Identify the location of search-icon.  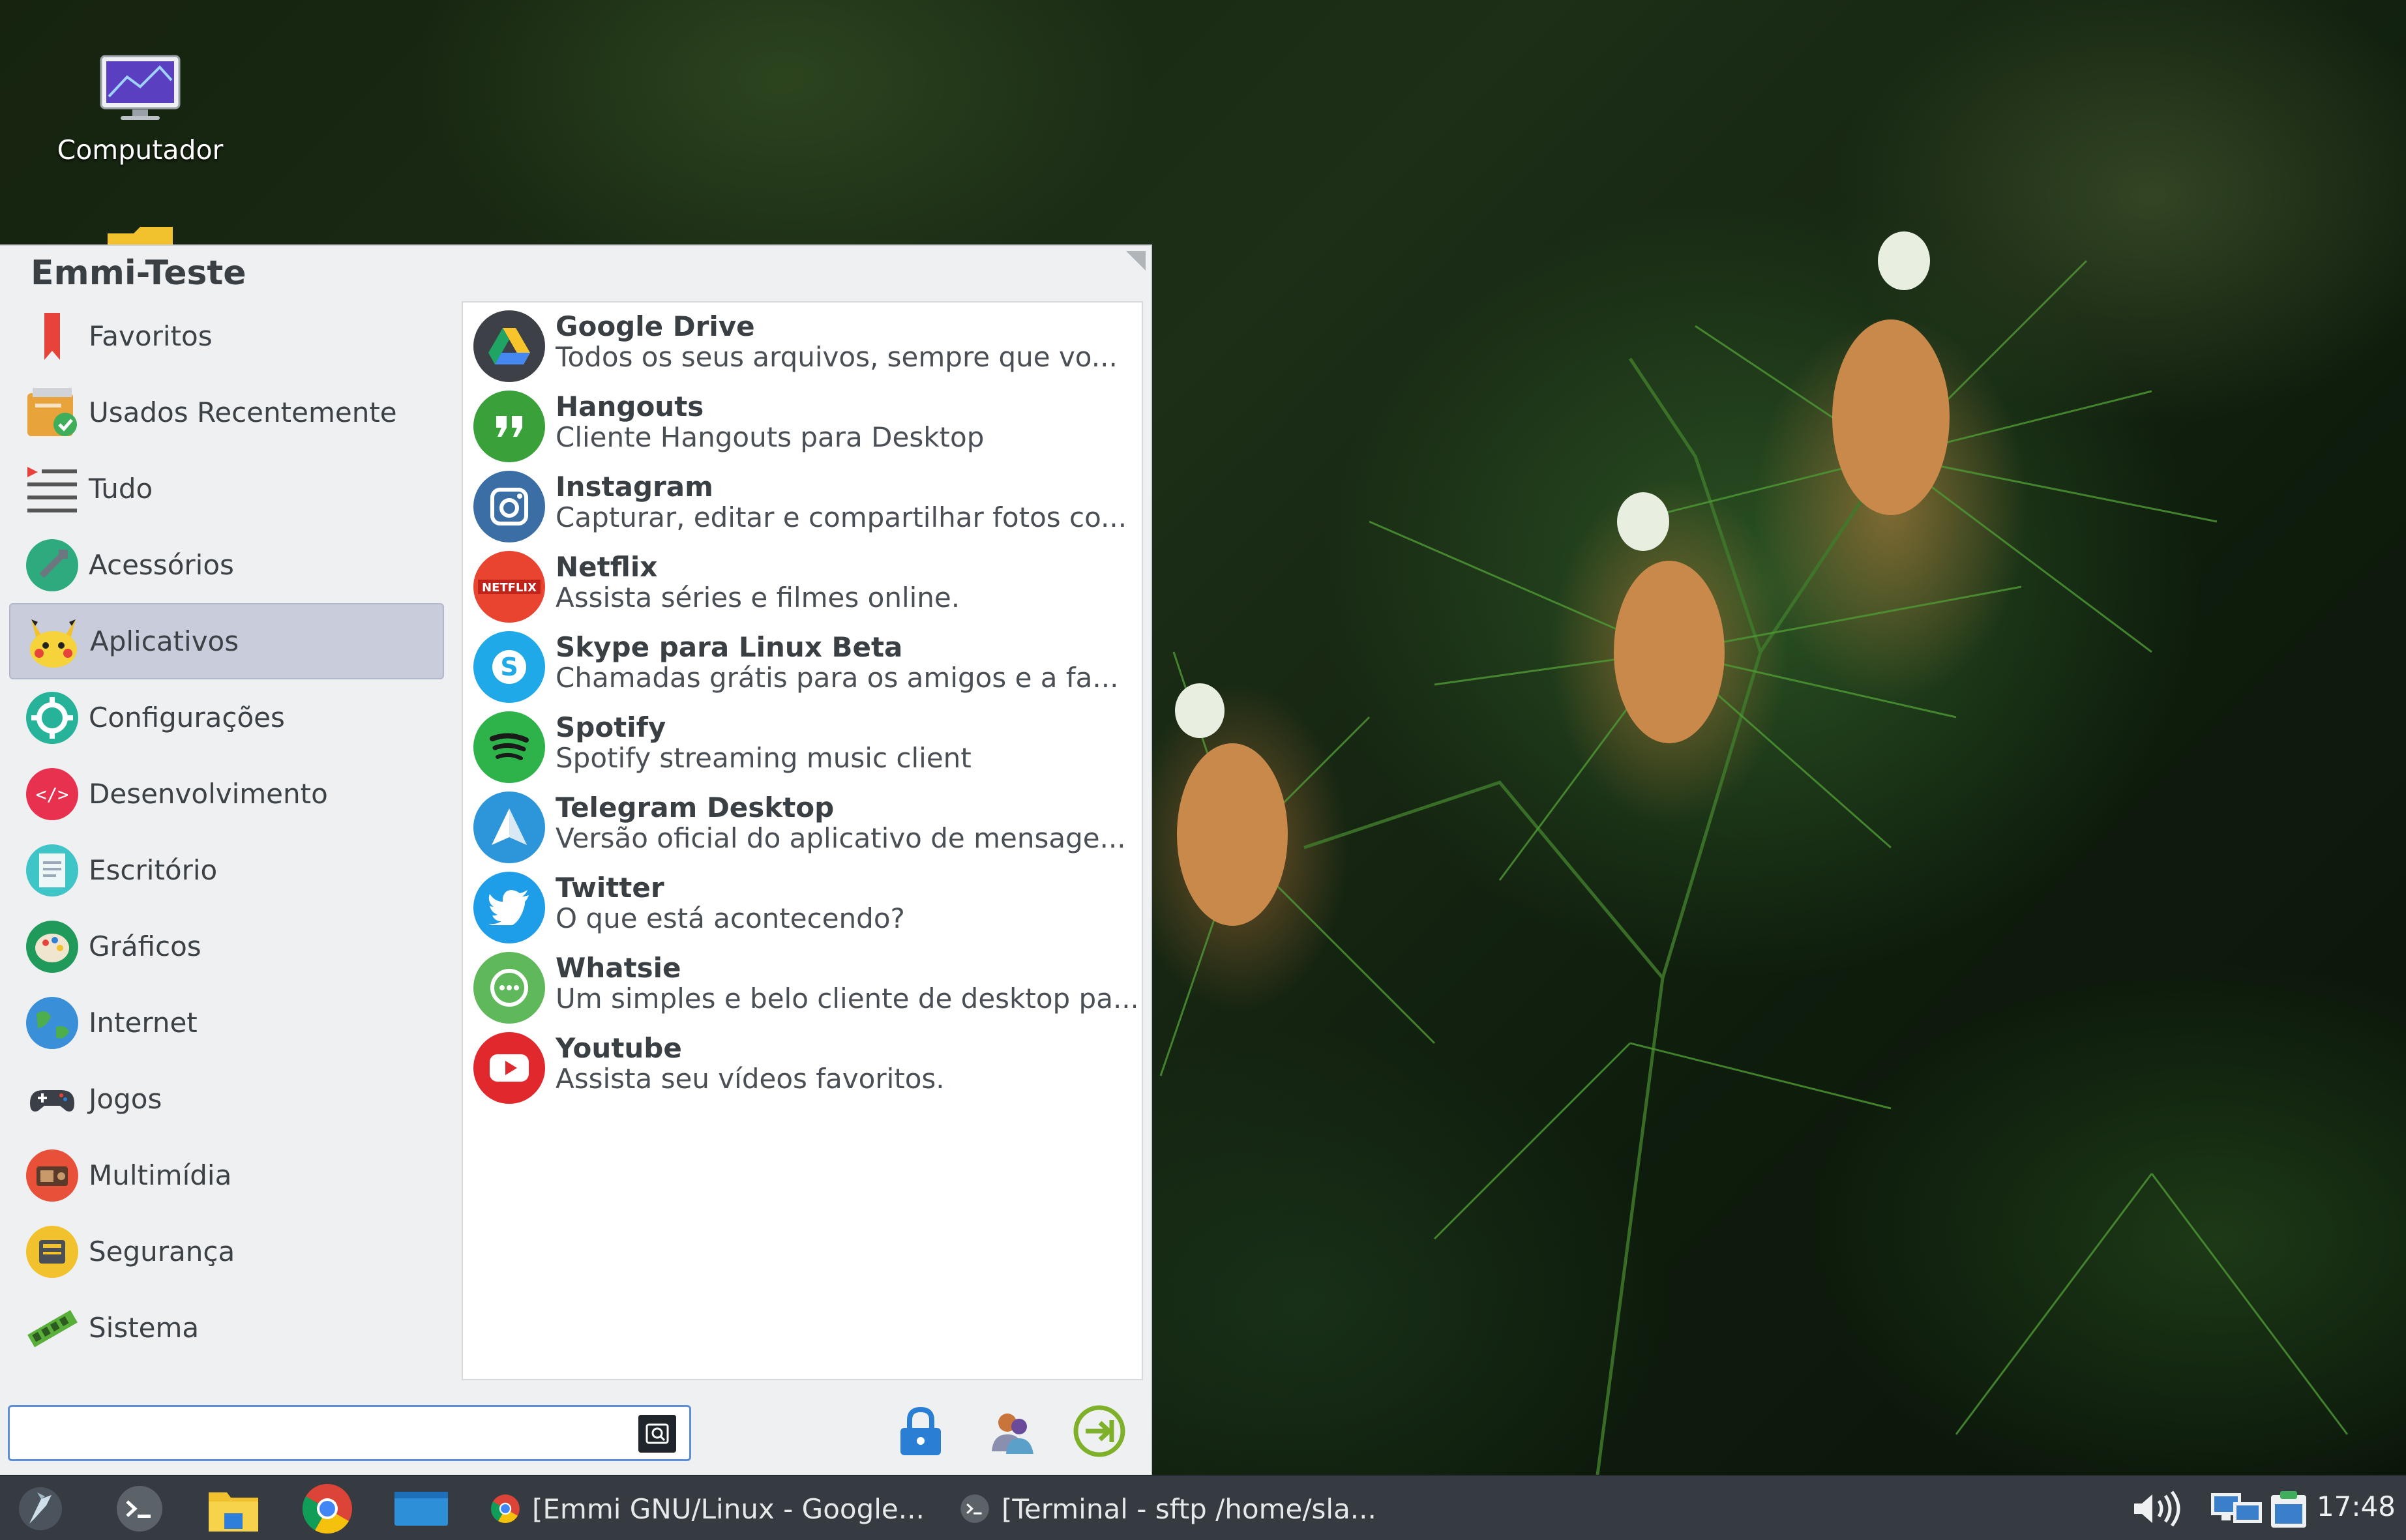
(657, 1434).